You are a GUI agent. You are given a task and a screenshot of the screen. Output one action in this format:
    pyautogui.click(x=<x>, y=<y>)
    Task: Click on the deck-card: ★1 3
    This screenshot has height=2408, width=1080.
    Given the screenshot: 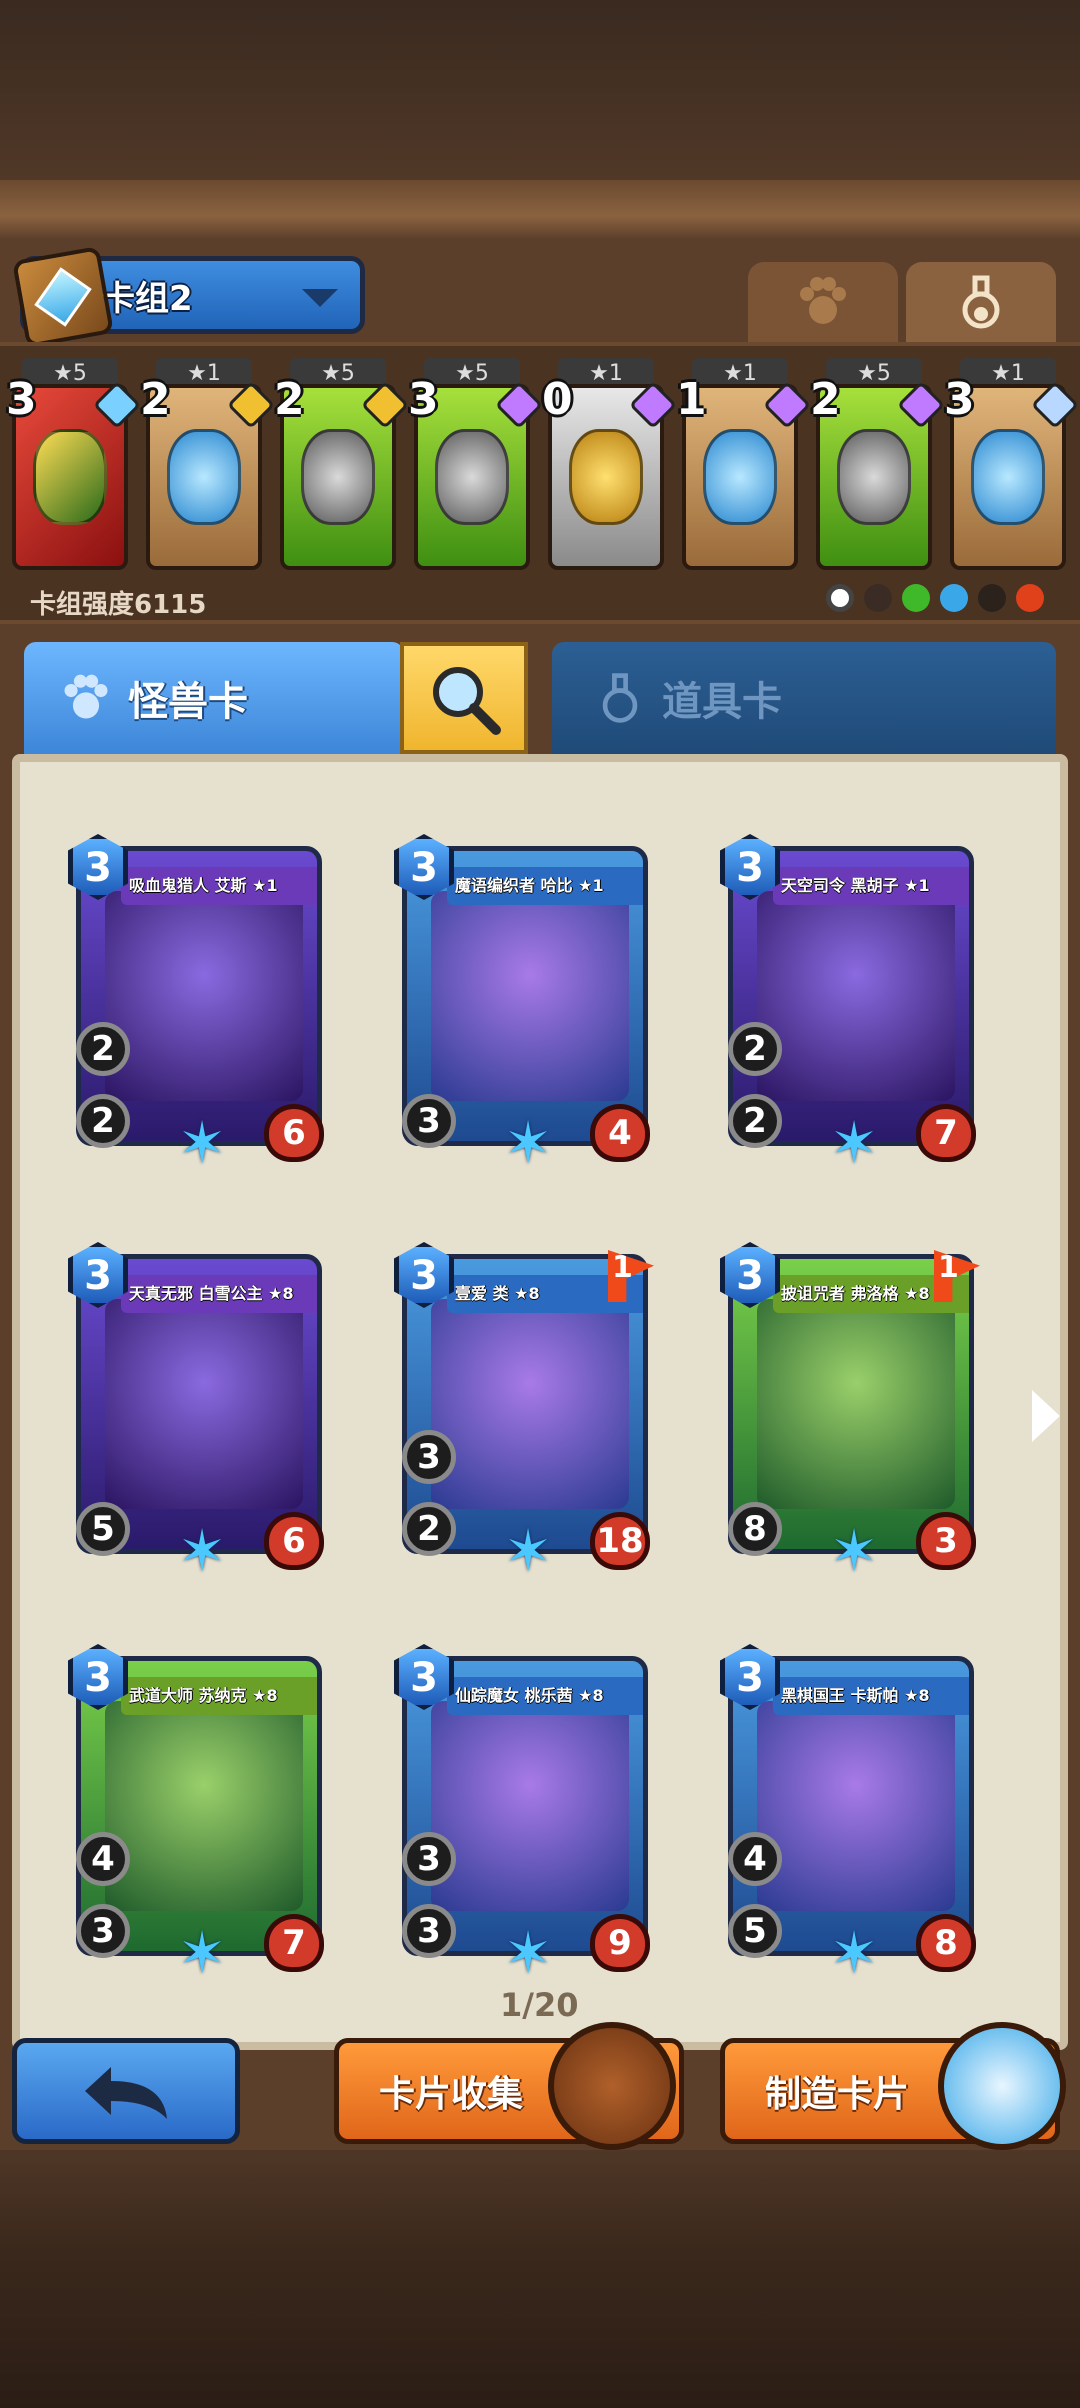 What is the action you would take?
    pyautogui.click(x=1012, y=465)
    